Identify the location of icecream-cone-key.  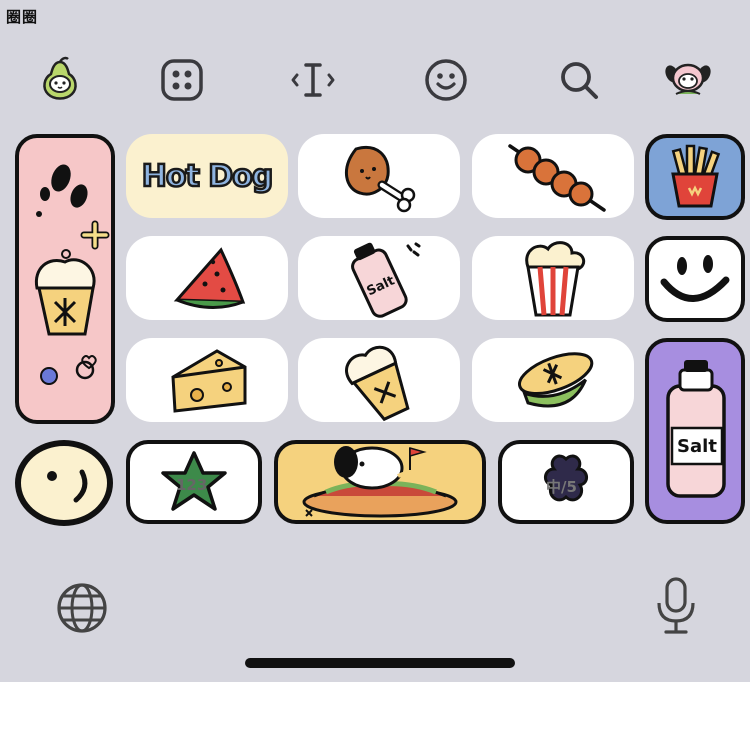
(379, 380).